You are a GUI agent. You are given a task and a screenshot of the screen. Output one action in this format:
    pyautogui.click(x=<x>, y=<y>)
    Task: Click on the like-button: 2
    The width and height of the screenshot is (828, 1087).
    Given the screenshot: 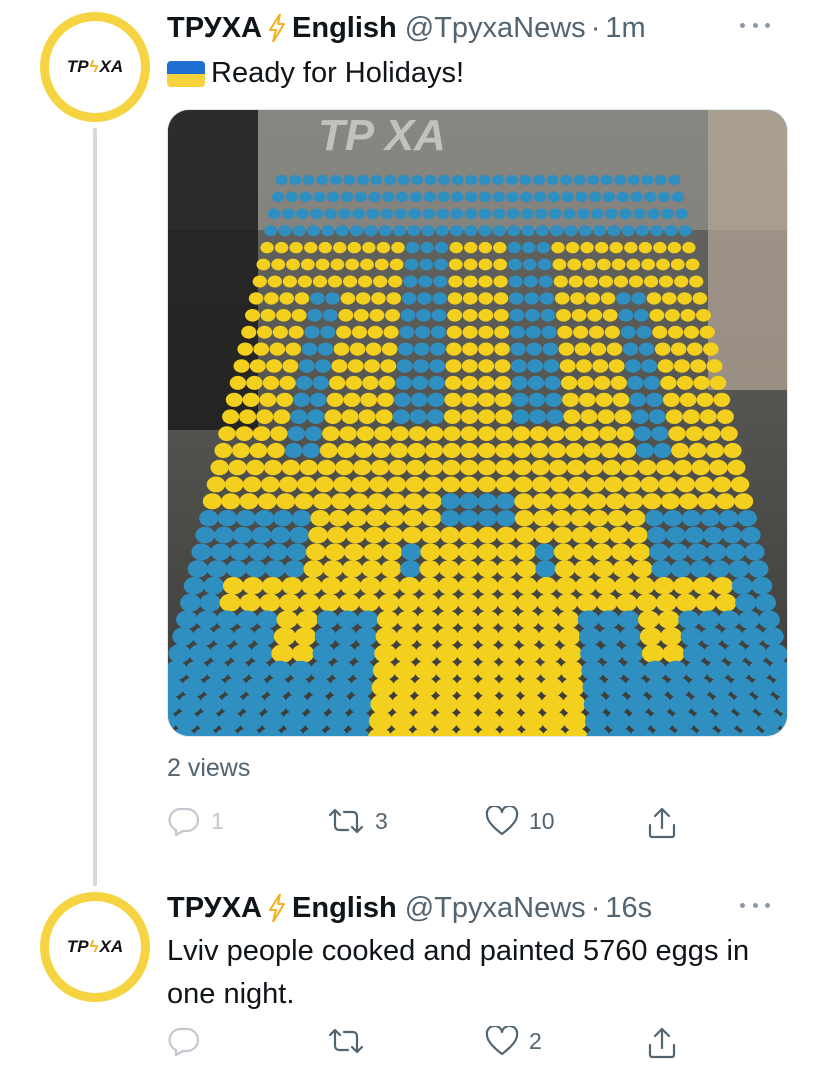 What is the action you would take?
    pyautogui.click(x=513, y=1041)
    